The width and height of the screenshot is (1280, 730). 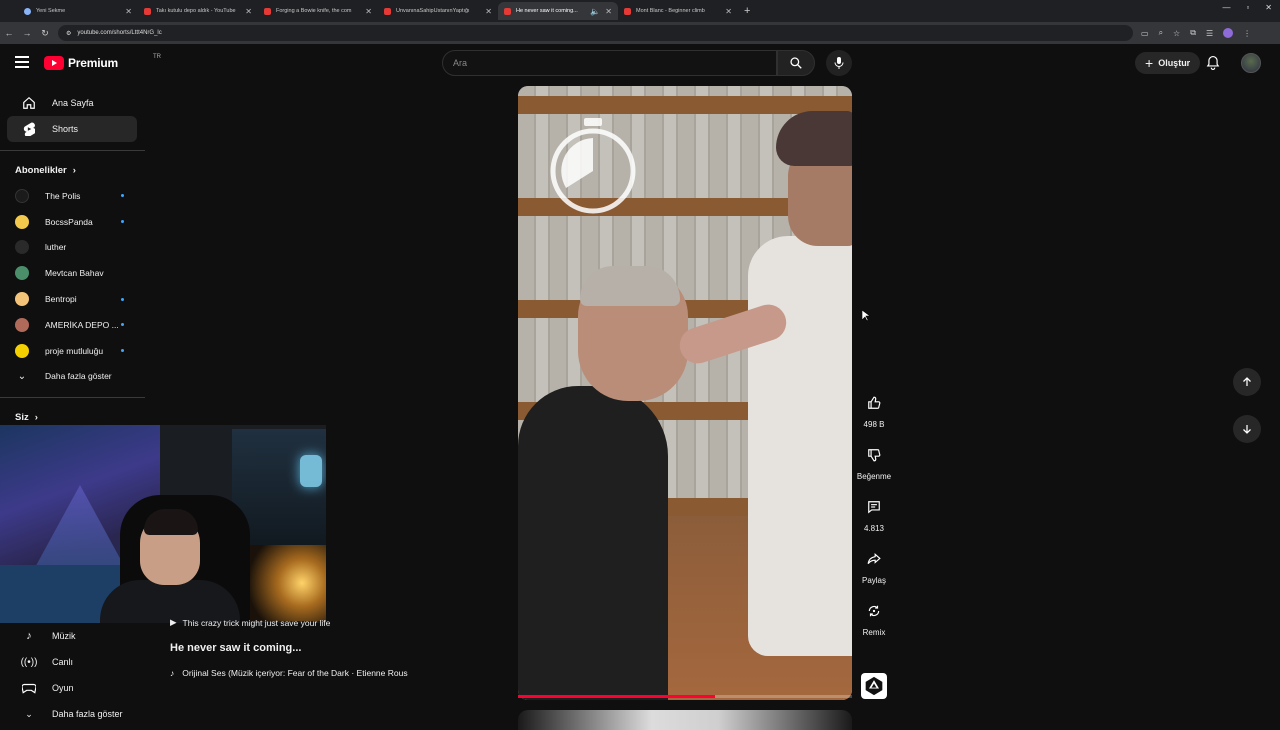 What do you see at coordinates (72, 688) in the screenshot?
I see `sidebar-item-gaming: Oyun` at bounding box center [72, 688].